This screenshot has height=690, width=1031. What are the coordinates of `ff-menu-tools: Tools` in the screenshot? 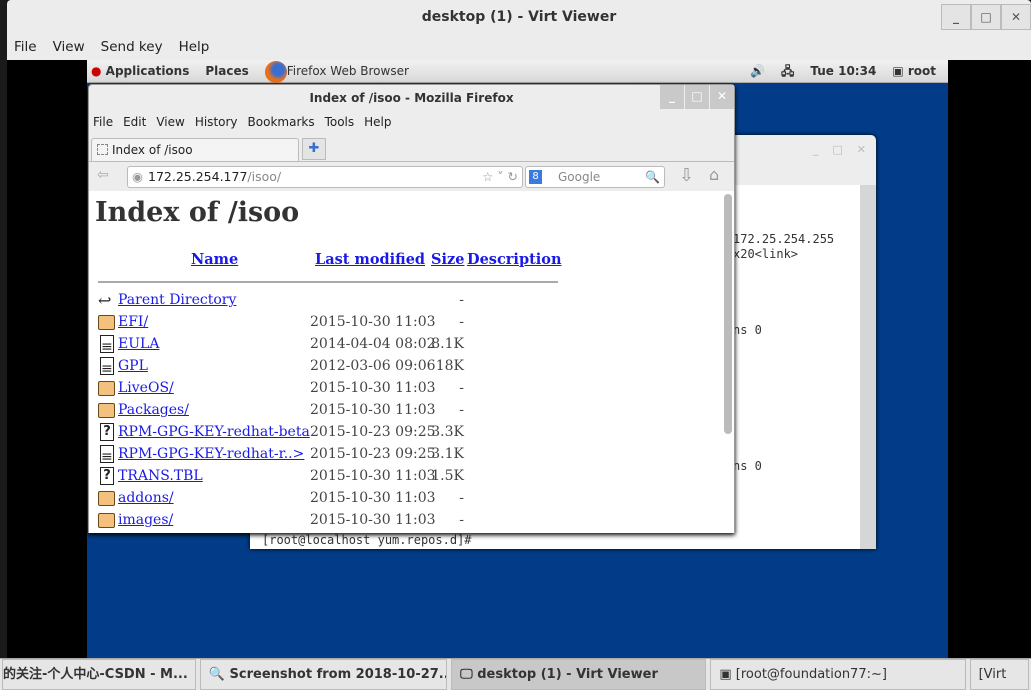 It's located at (340, 122).